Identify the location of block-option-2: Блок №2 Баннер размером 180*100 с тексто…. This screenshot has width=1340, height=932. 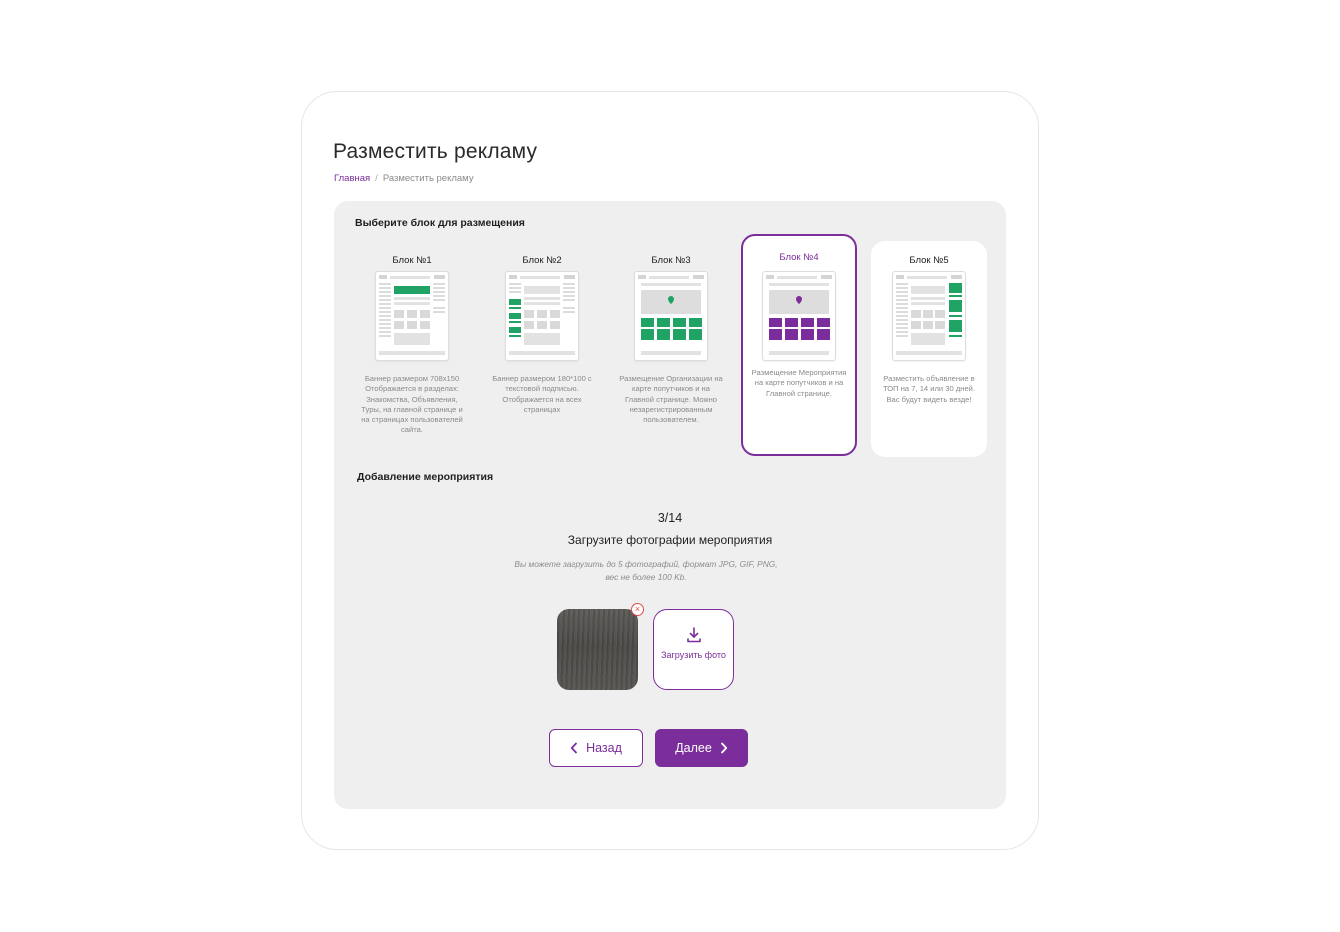
(542, 349).